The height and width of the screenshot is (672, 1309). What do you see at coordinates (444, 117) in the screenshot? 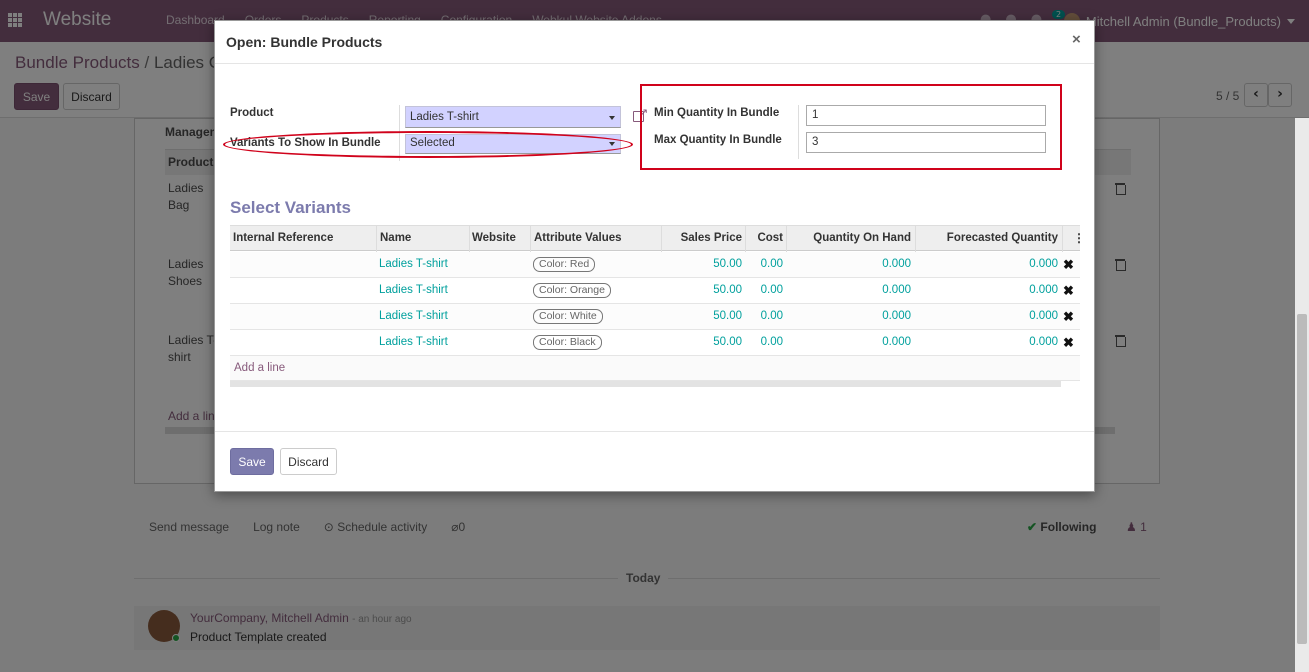
I see `product-select-value: Ladies T-shirt` at bounding box center [444, 117].